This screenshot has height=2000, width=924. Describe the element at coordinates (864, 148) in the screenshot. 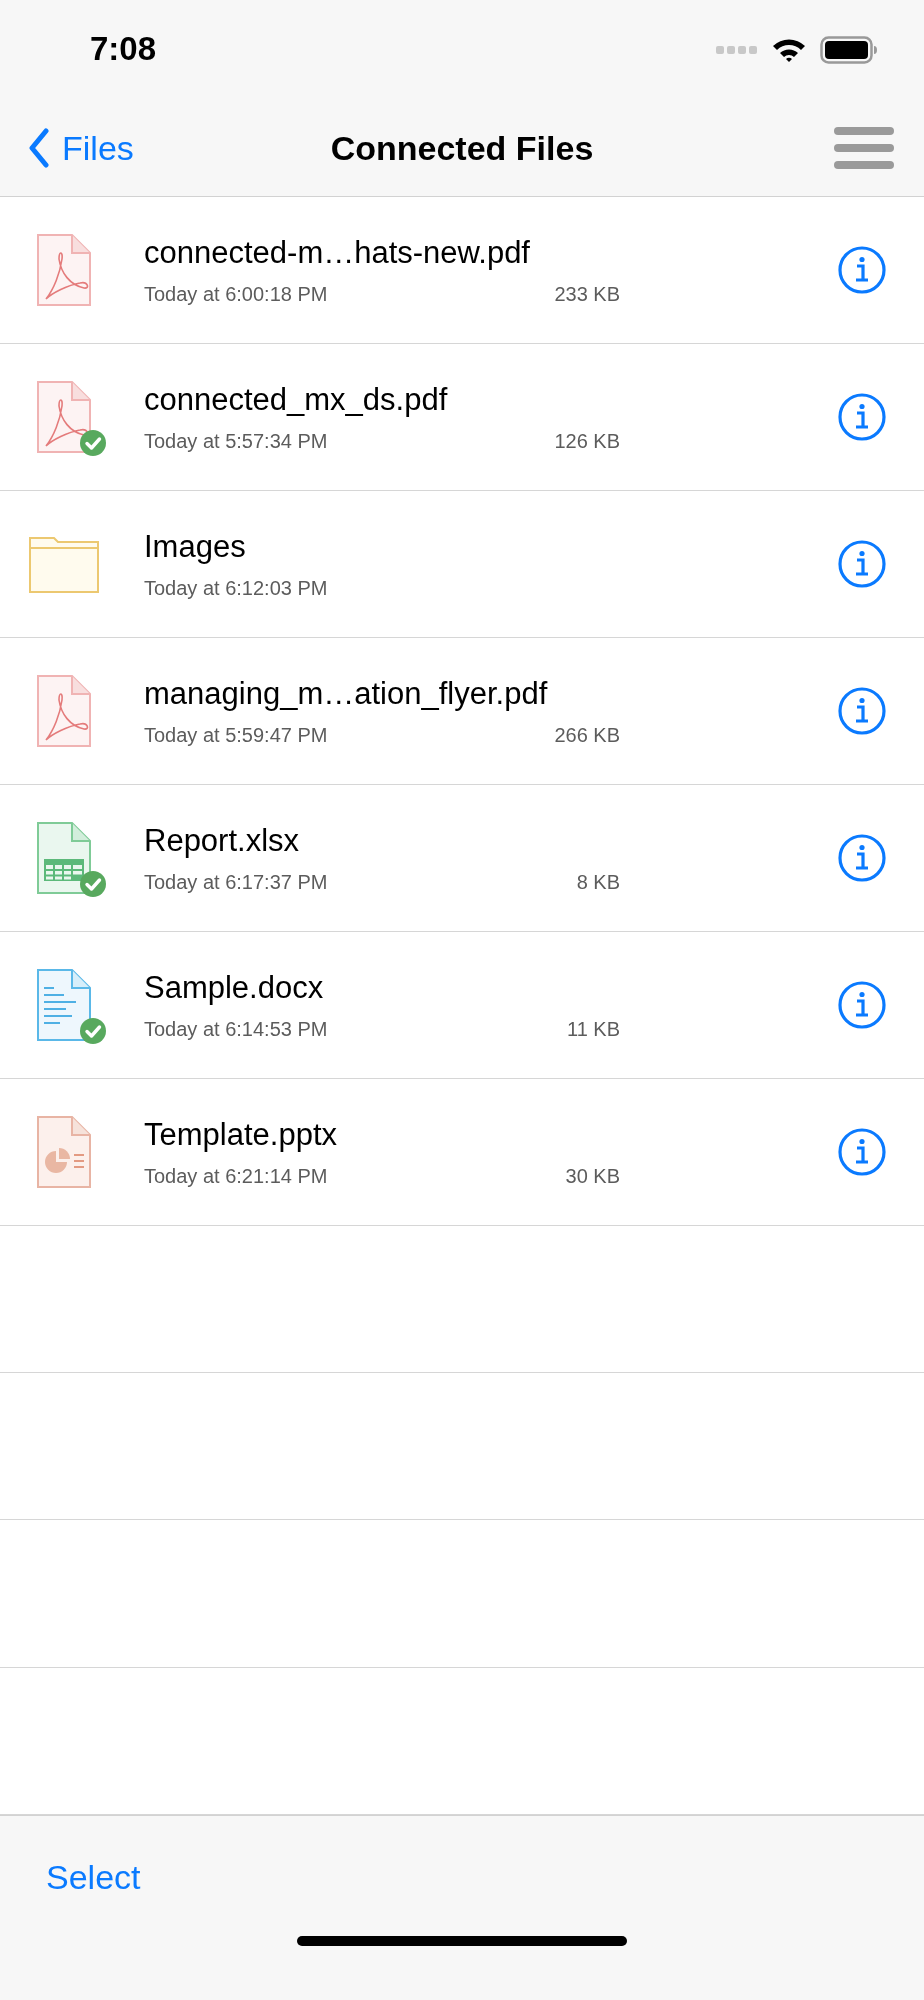

I see `menu-icon` at that location.